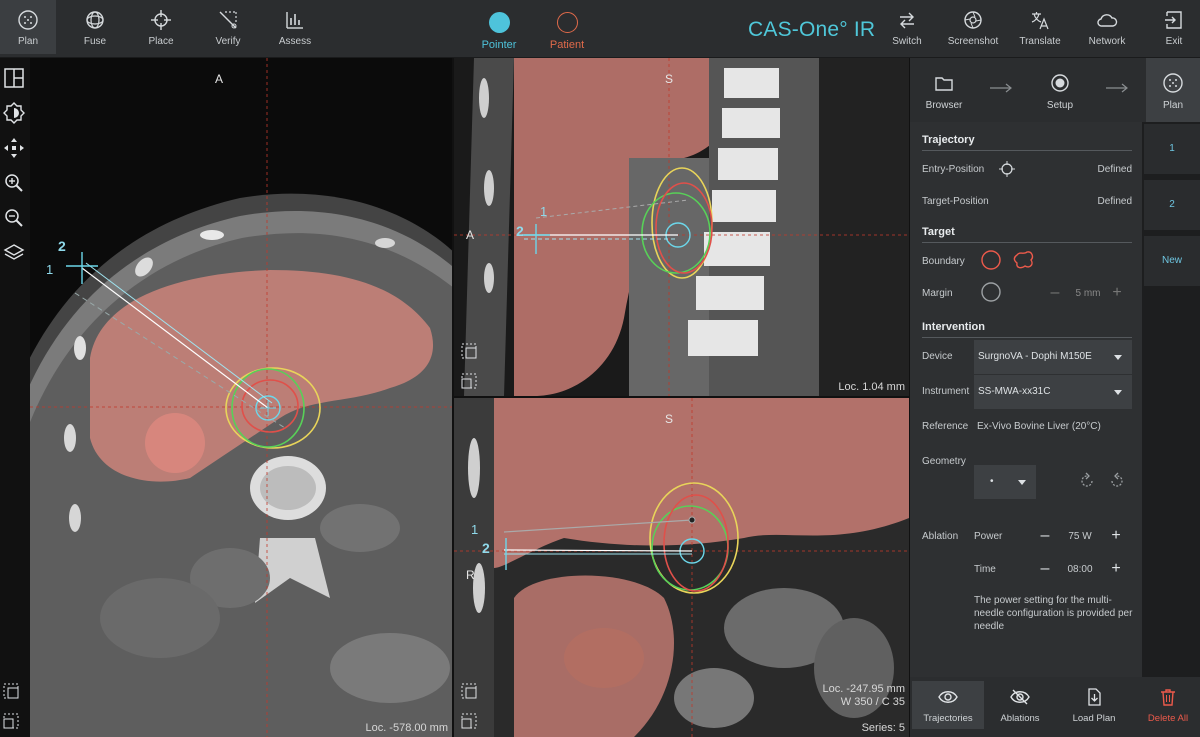  Describe the element at coordinates (1168, 718) in the screenshot. I see `delete-all-label: Delete All` at that location.